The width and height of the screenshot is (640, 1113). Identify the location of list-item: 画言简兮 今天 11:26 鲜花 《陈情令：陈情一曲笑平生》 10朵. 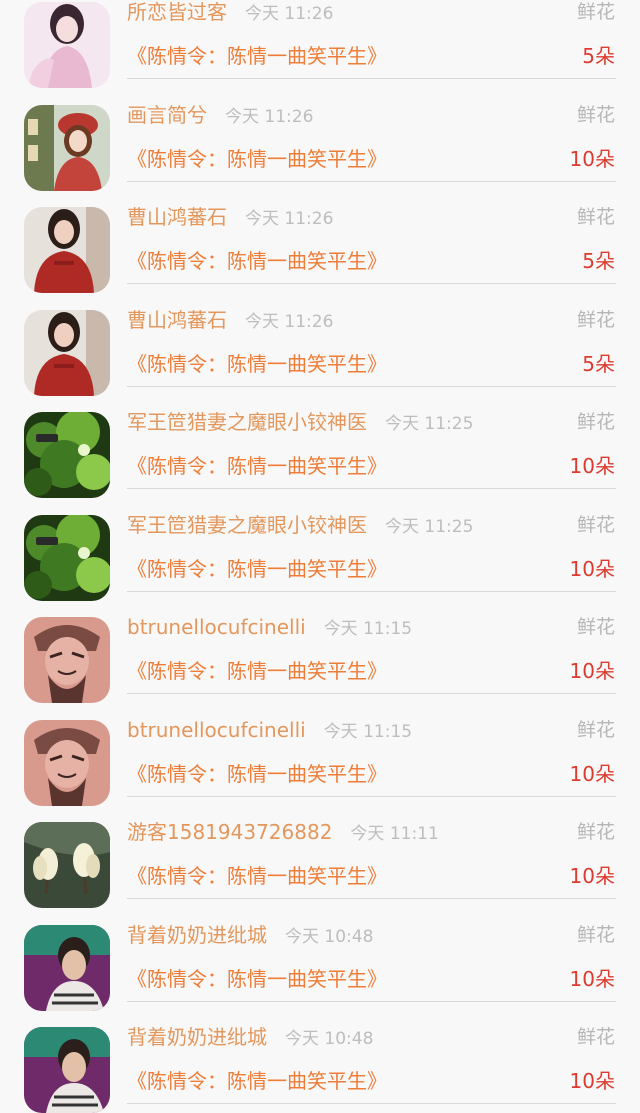
(320, 139).